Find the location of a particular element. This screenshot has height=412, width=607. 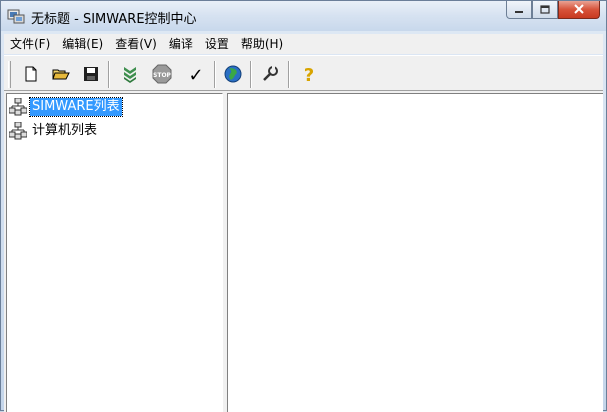

tree-item-computer-list: 计算机列表 is located at coordinates (53, 131).